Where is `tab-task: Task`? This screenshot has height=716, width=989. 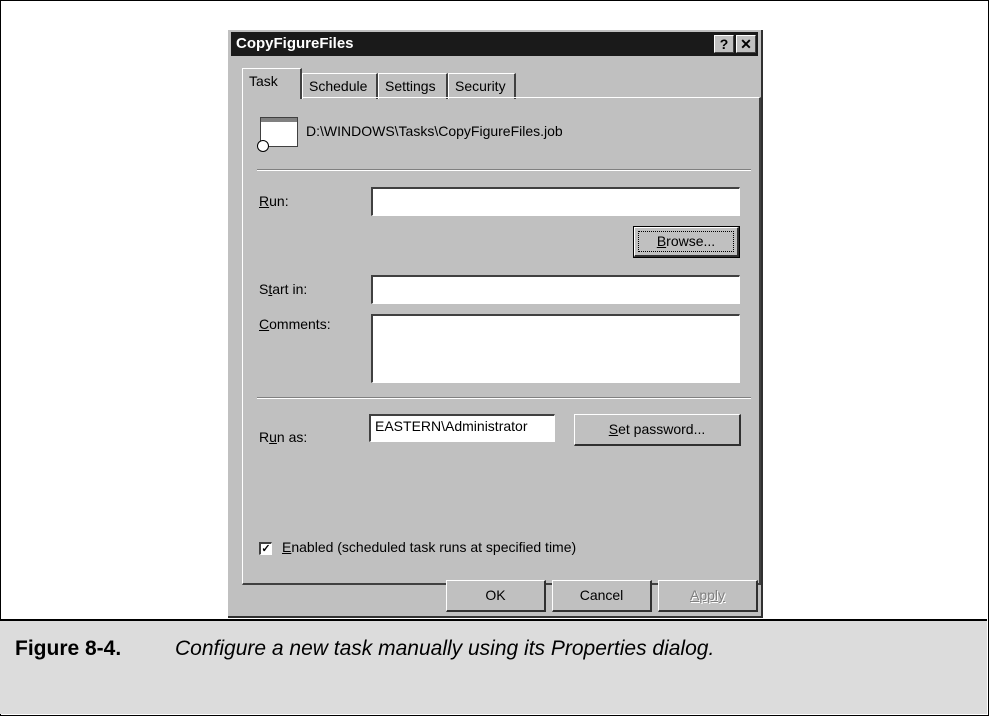 tab-task: Task is located at coordinates (272, 83).